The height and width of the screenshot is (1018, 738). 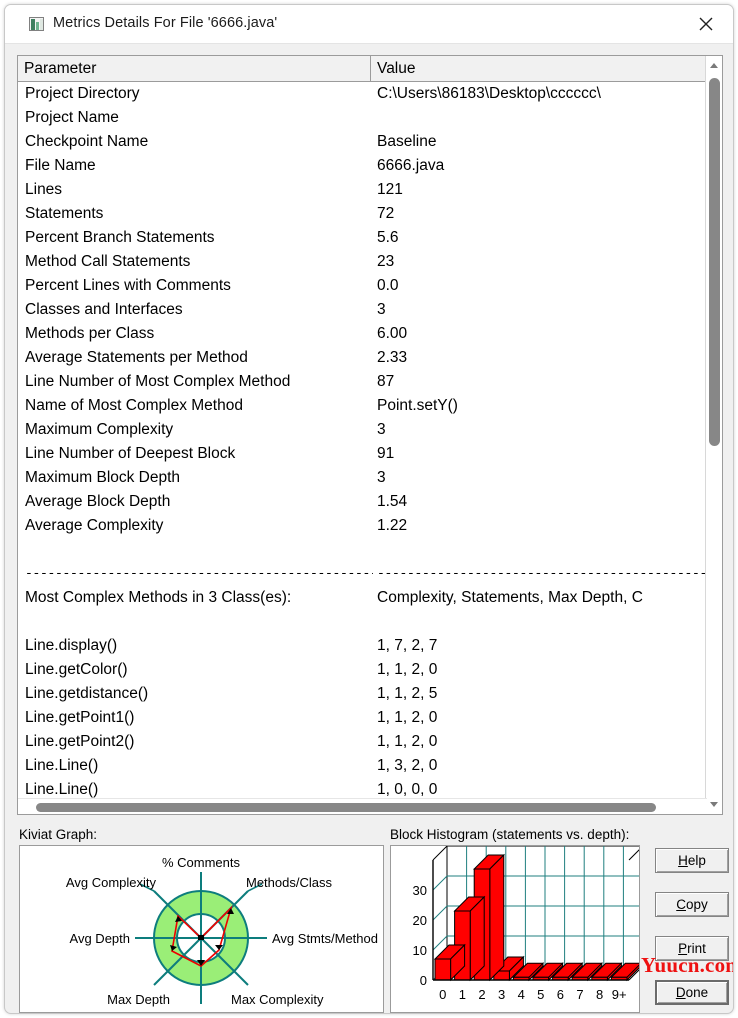 I want to click on window-title: Metrics Details For File '6666.java', so click(x=165, y=23).